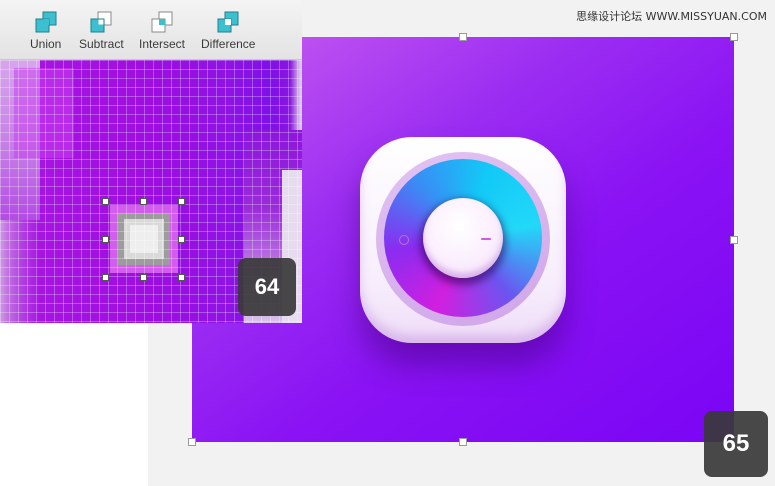  Describe the element at coordinates (192, 442) in the screenshot. I see `selection-handle-bottom-left` at that location.